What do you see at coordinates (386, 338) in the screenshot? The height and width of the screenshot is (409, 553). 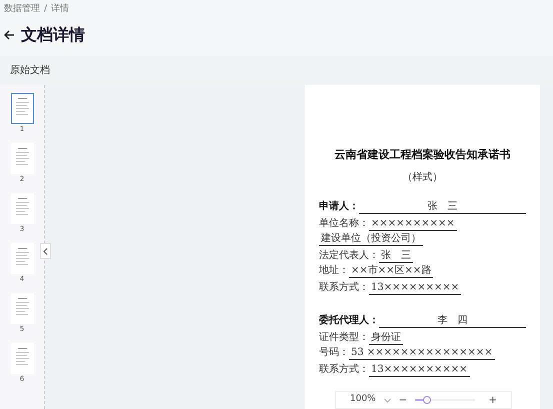 I see `field-value: 身份证` at bounding box center [386, 338].